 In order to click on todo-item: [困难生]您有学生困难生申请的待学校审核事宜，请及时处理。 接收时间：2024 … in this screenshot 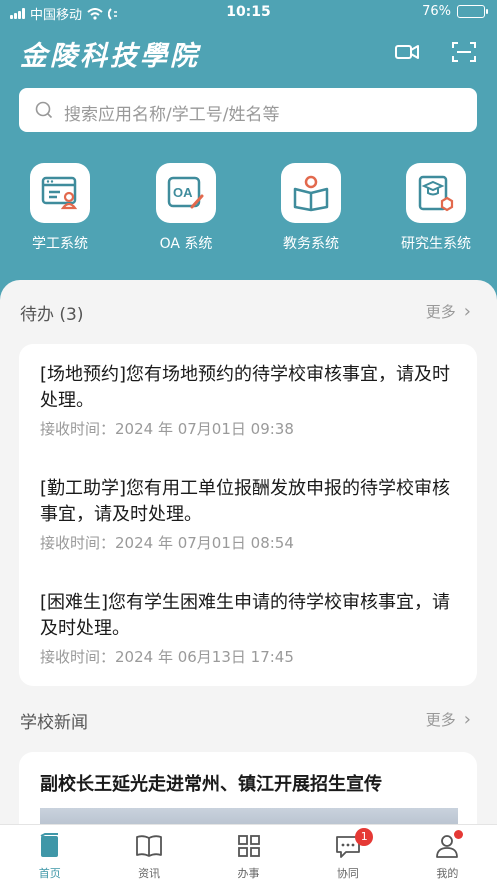, I will do `click(250, 628)`.